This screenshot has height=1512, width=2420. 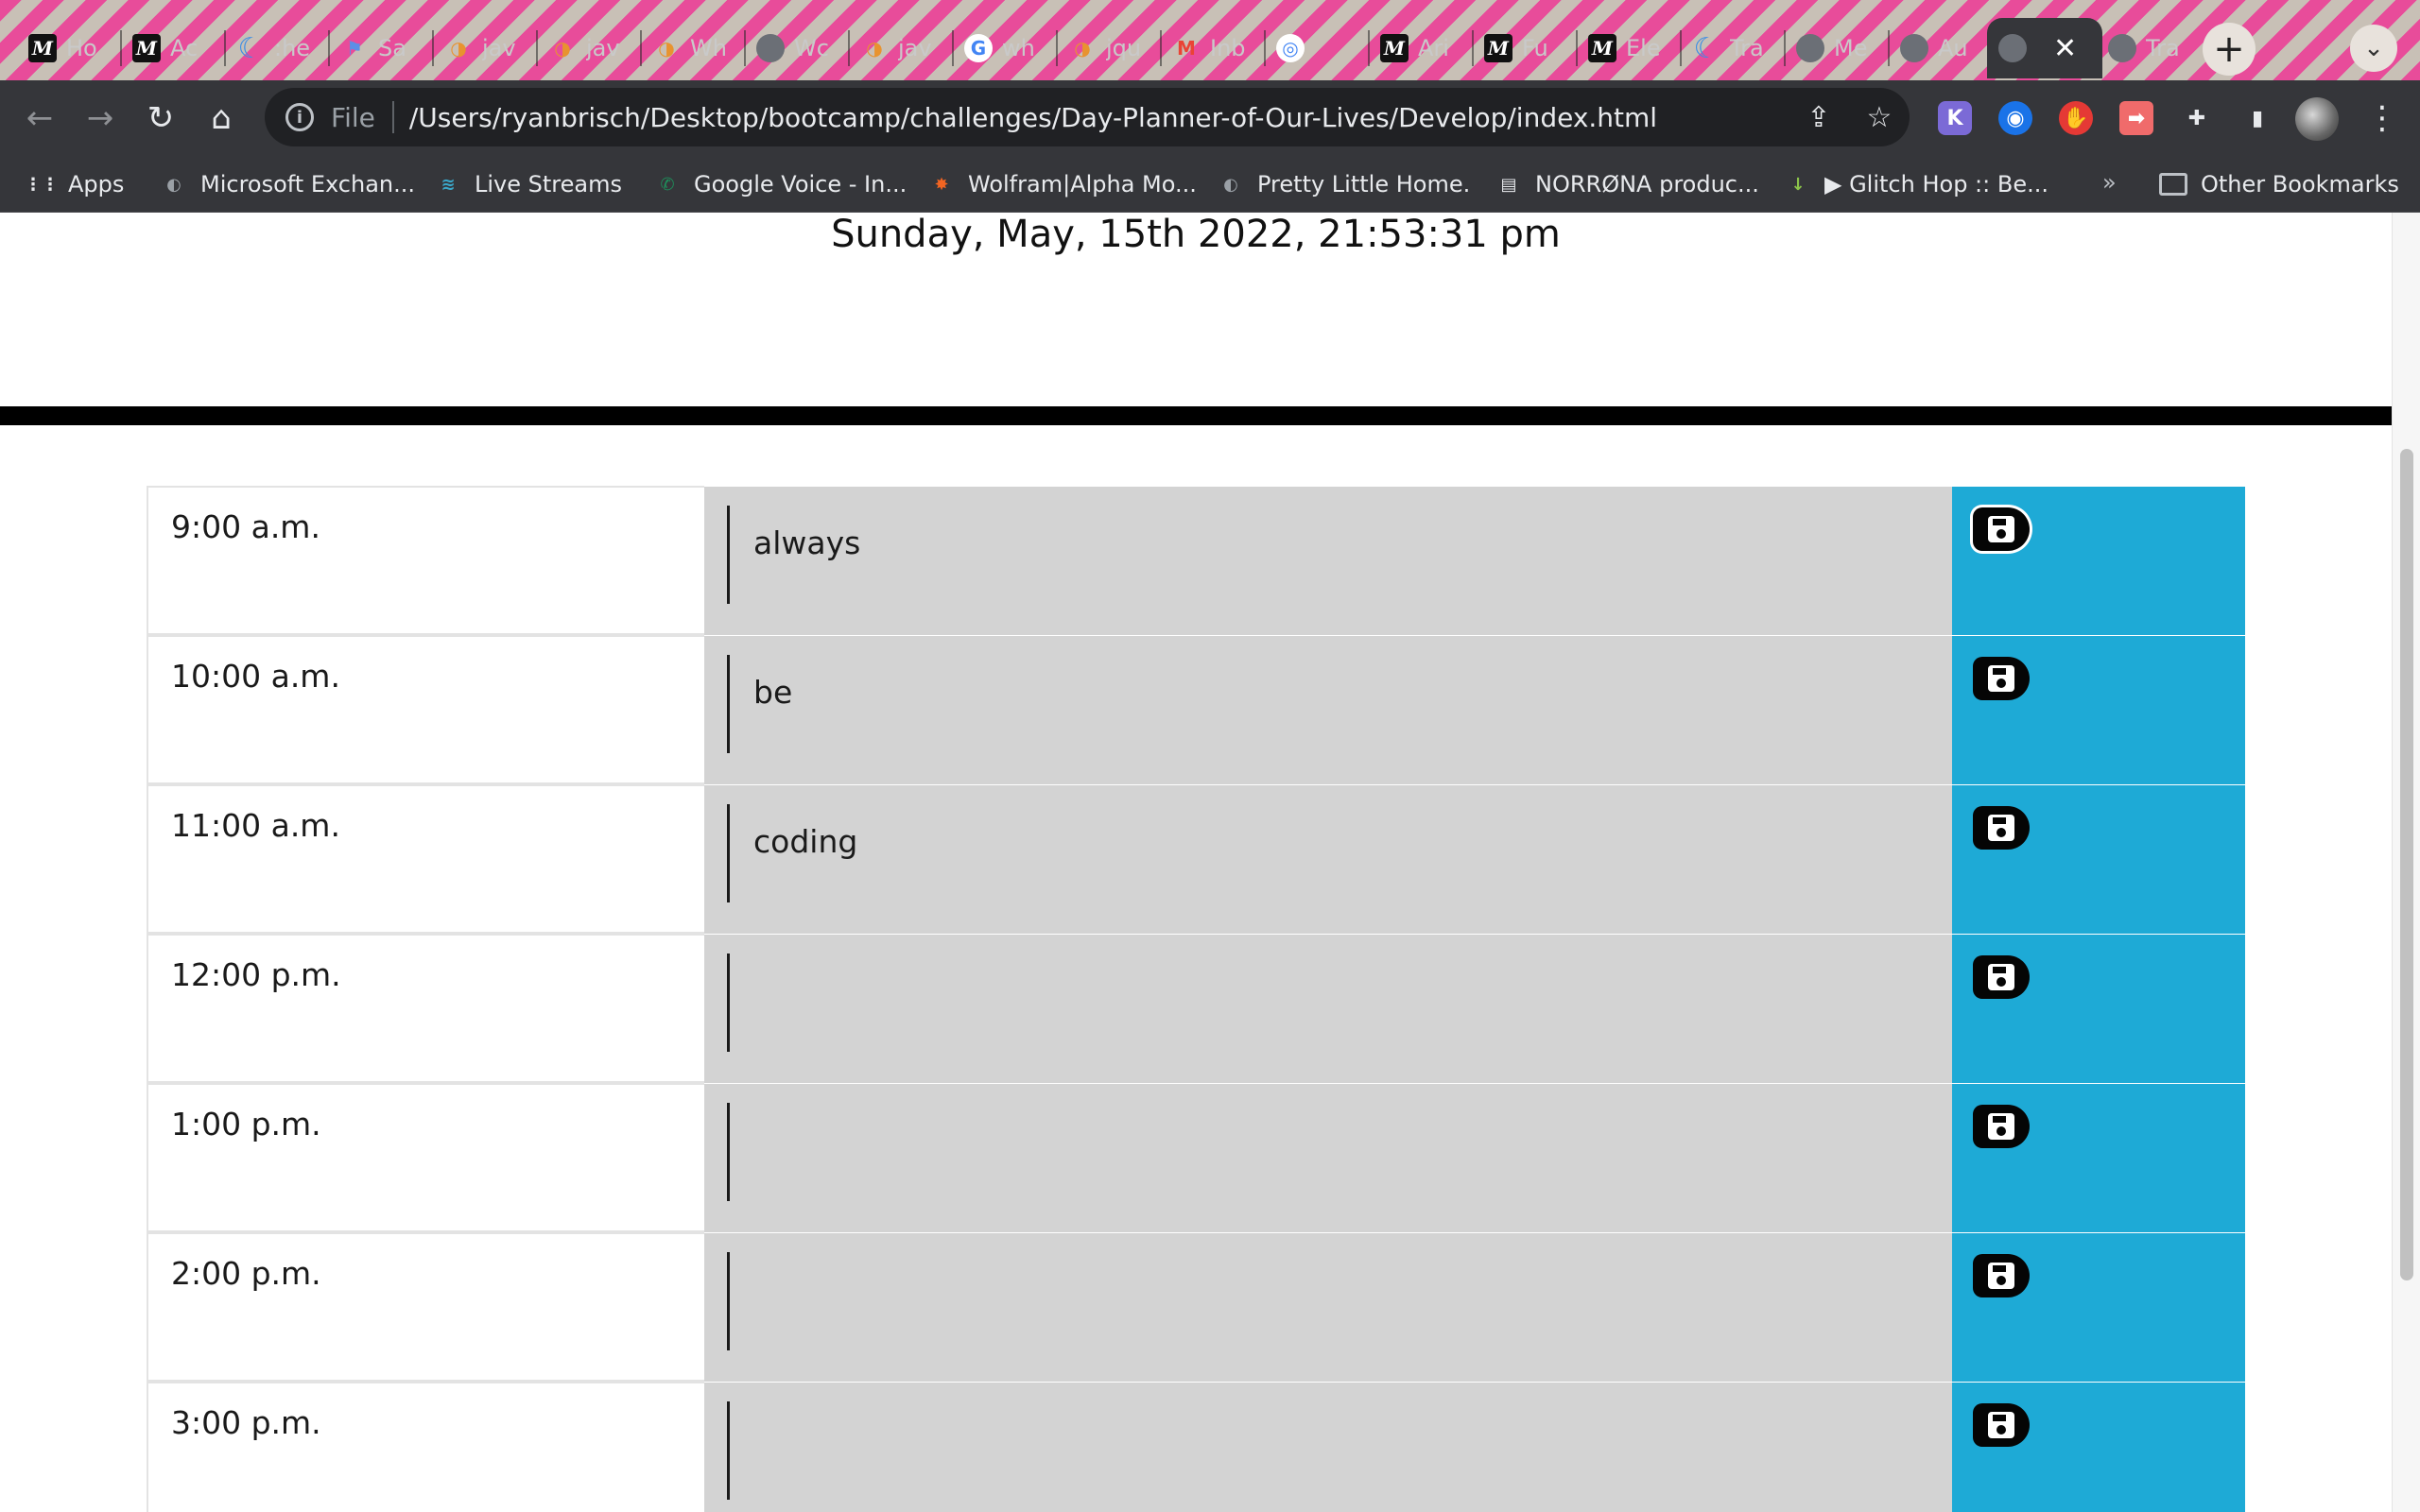 I want to click on tab-title: wh, so click(x=1019, y=48).